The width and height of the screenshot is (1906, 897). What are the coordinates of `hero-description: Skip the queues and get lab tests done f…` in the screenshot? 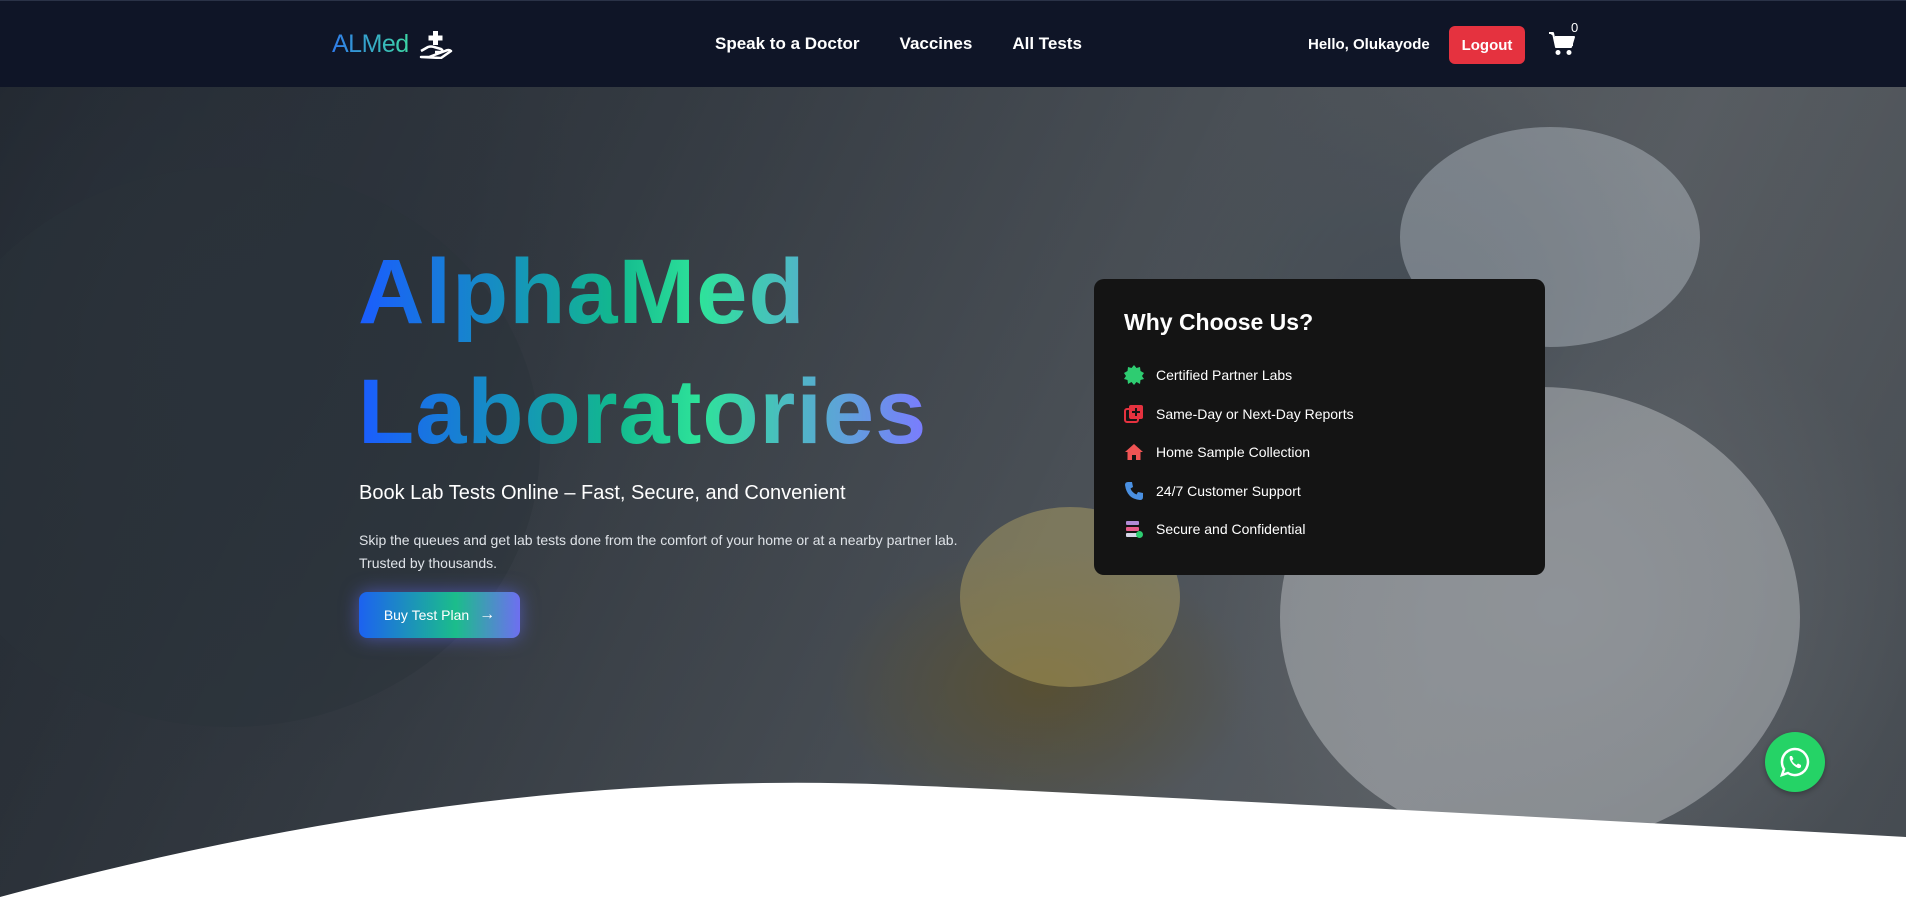 It's located at (658, 551).